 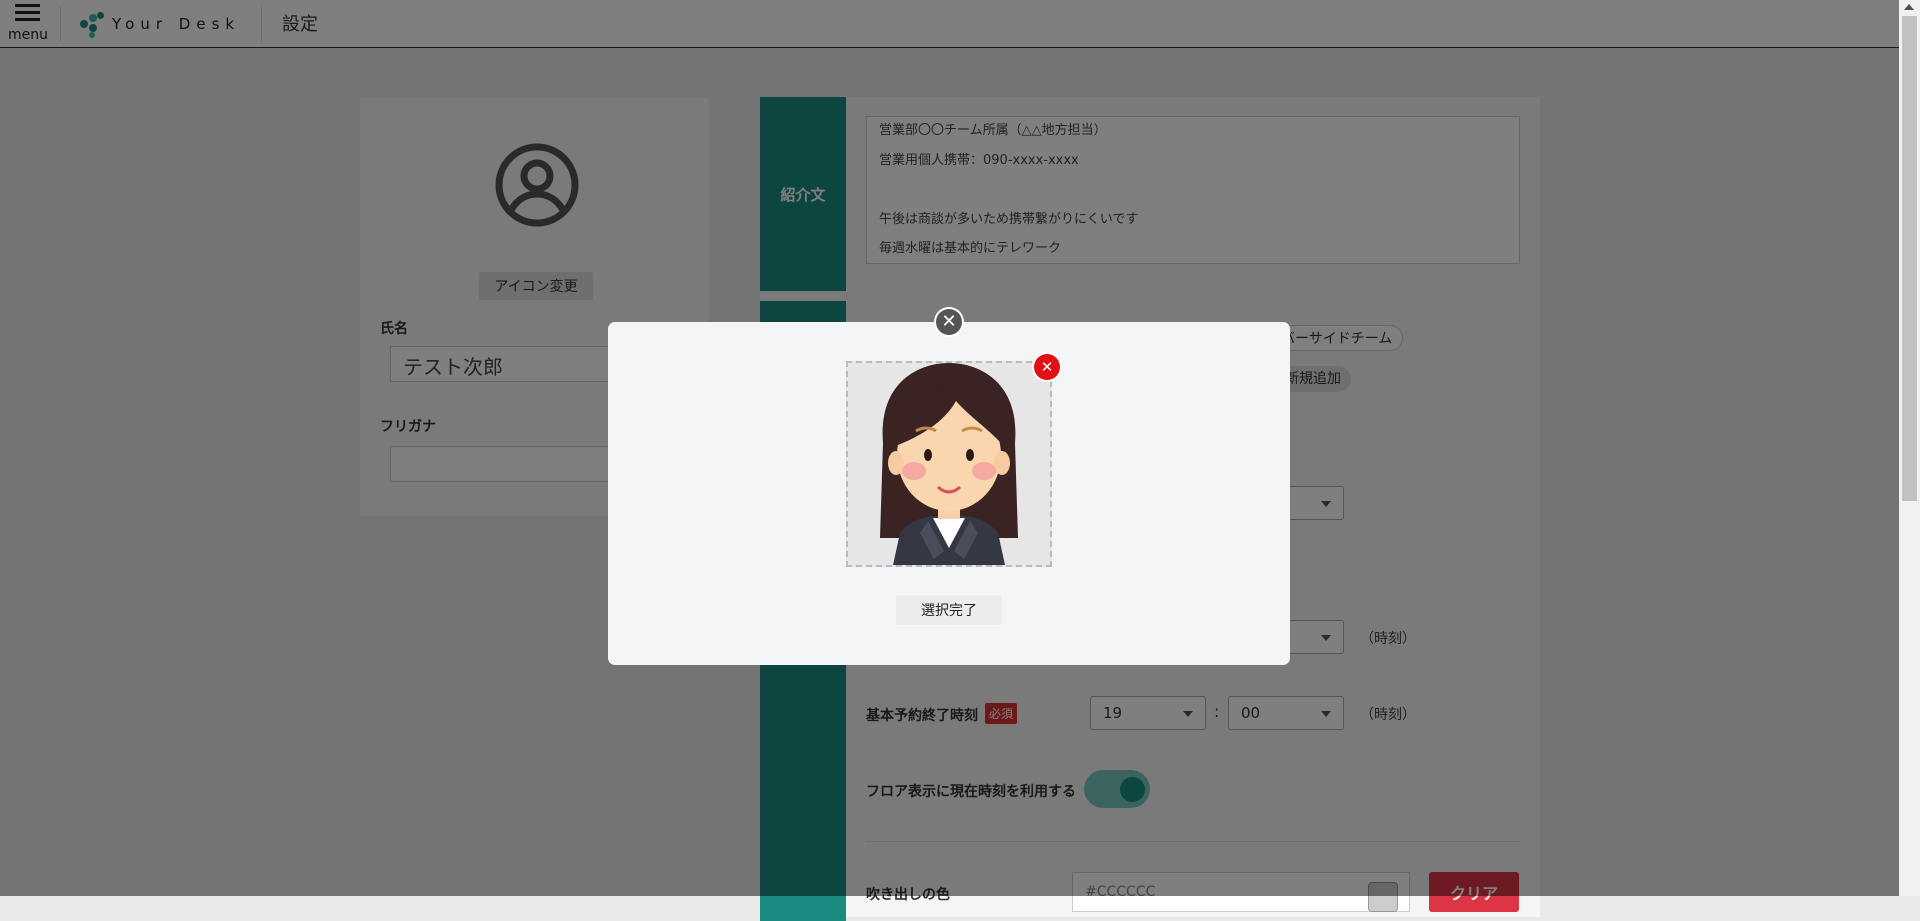 I want to click on selection-done-button: 選択完了, so click(x=949, y=610).